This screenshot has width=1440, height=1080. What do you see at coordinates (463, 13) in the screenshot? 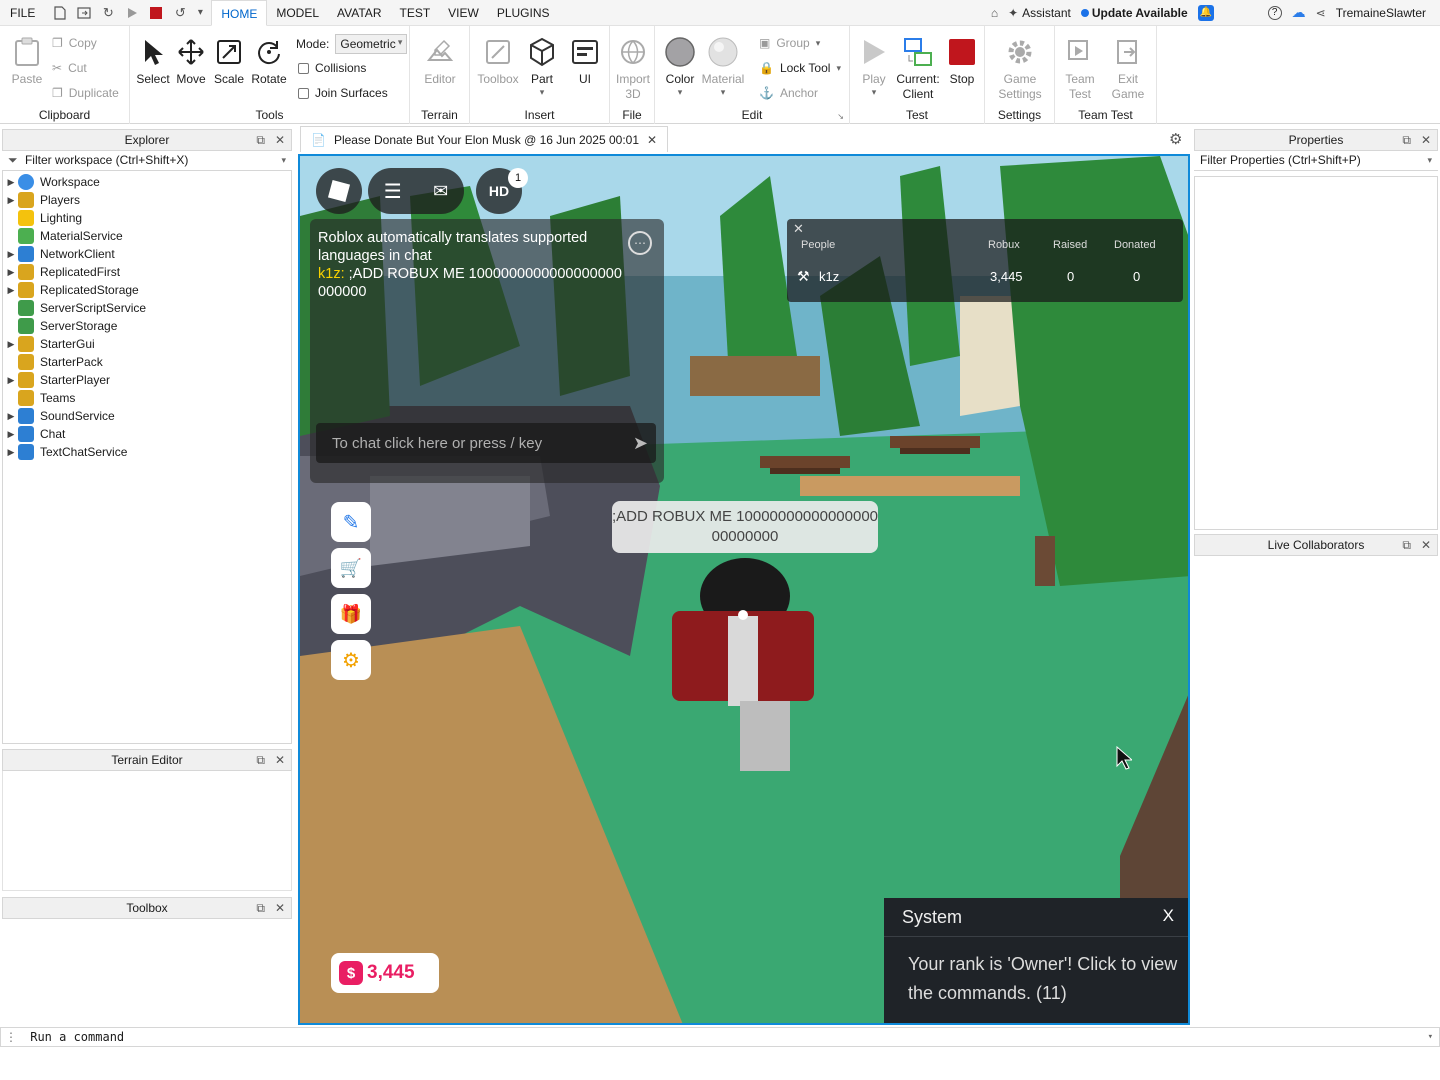
I see `tab-view: VIEW` at bounding box center [463, 13].